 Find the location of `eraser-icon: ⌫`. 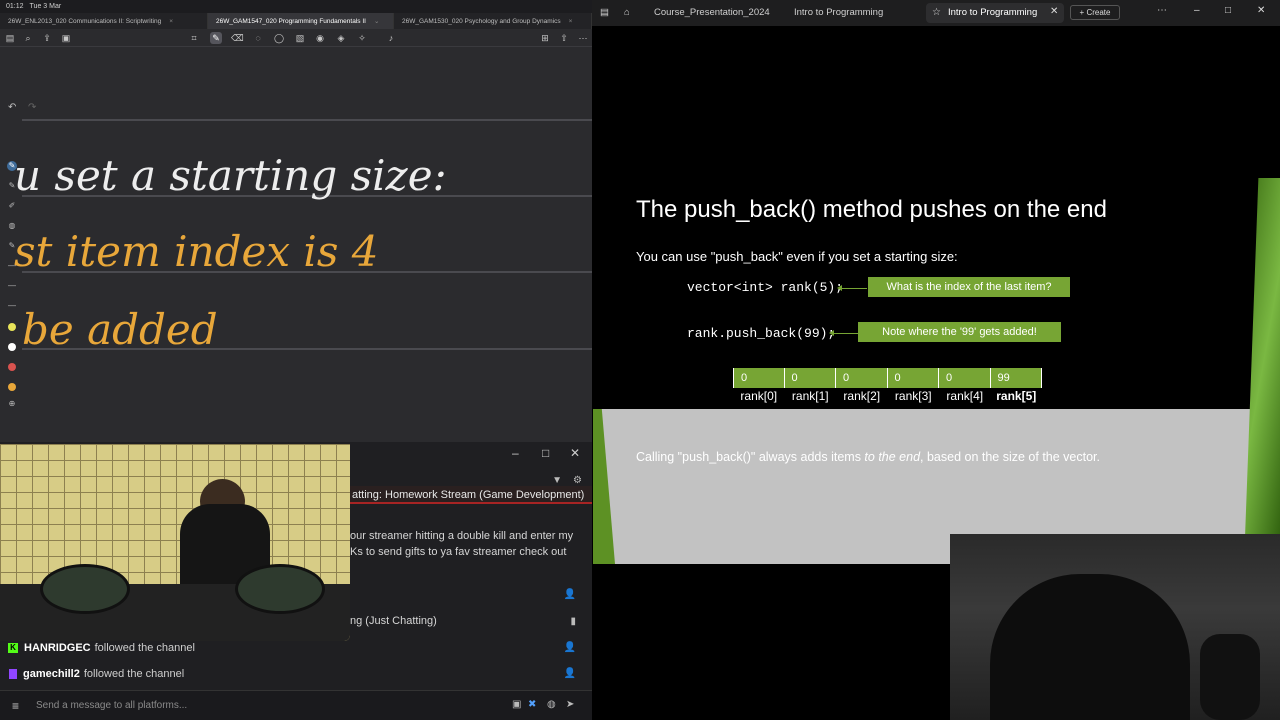

eraser-icon: ⌫ is located at coordinates (237, 38).